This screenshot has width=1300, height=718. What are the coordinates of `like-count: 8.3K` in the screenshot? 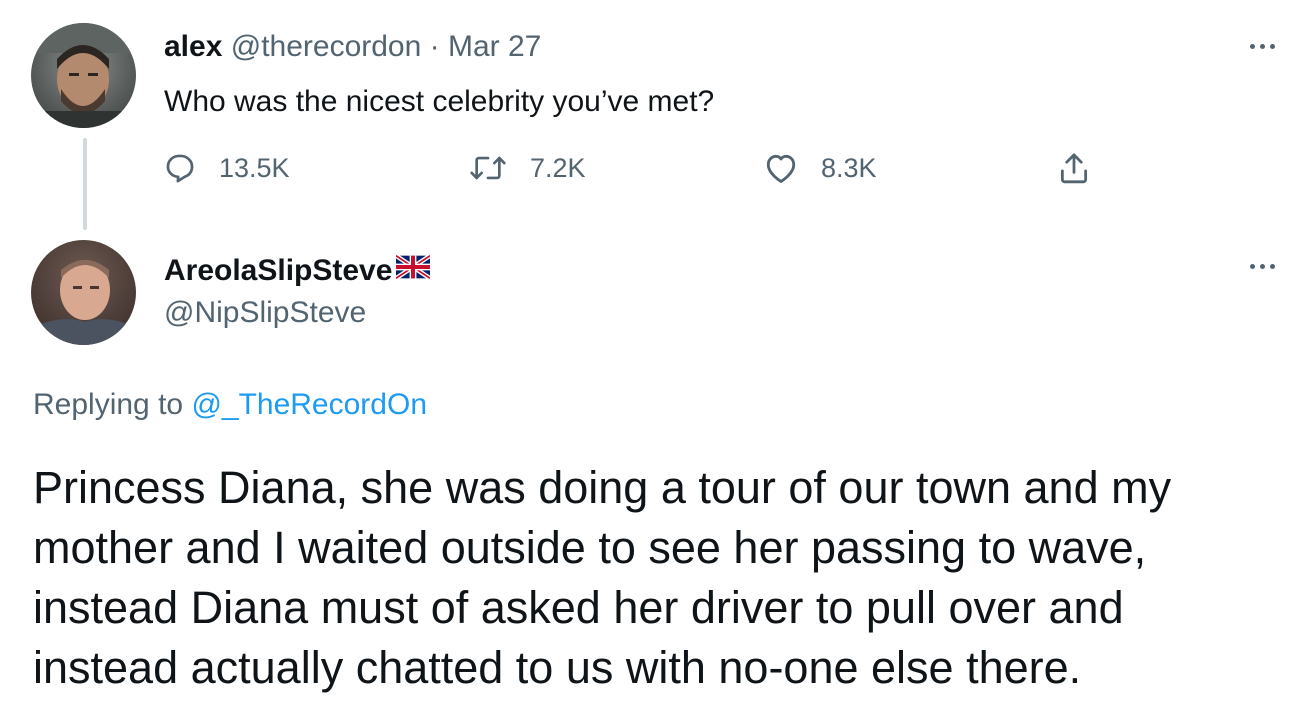 It's located at (849, 167).